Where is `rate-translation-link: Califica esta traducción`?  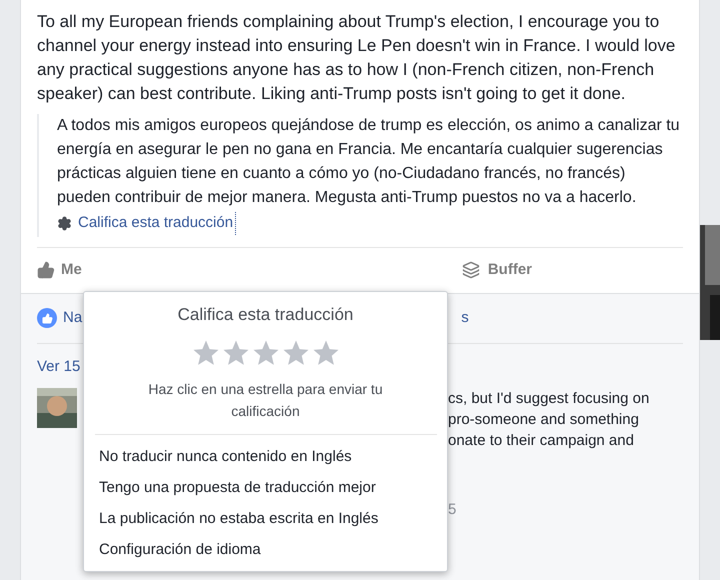
rate-translation-link: Califica esta traducción is located at coordinates (157, 223).